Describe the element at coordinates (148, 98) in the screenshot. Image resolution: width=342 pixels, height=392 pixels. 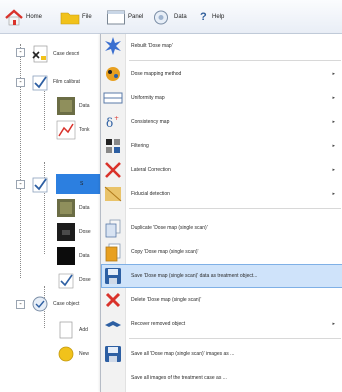
I see `menu-item-label: Uniformity map` at that location.